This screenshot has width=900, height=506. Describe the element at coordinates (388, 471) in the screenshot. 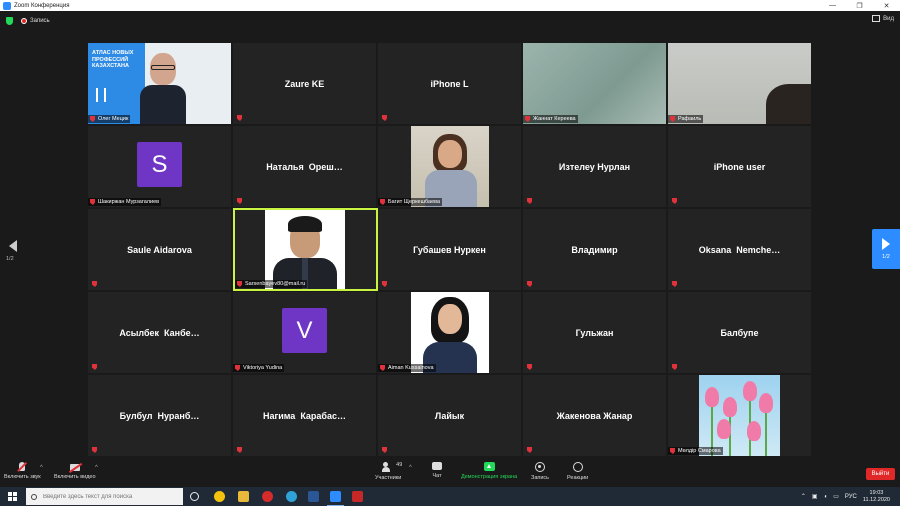

I see `participants-button: 49 Участники` at that location.